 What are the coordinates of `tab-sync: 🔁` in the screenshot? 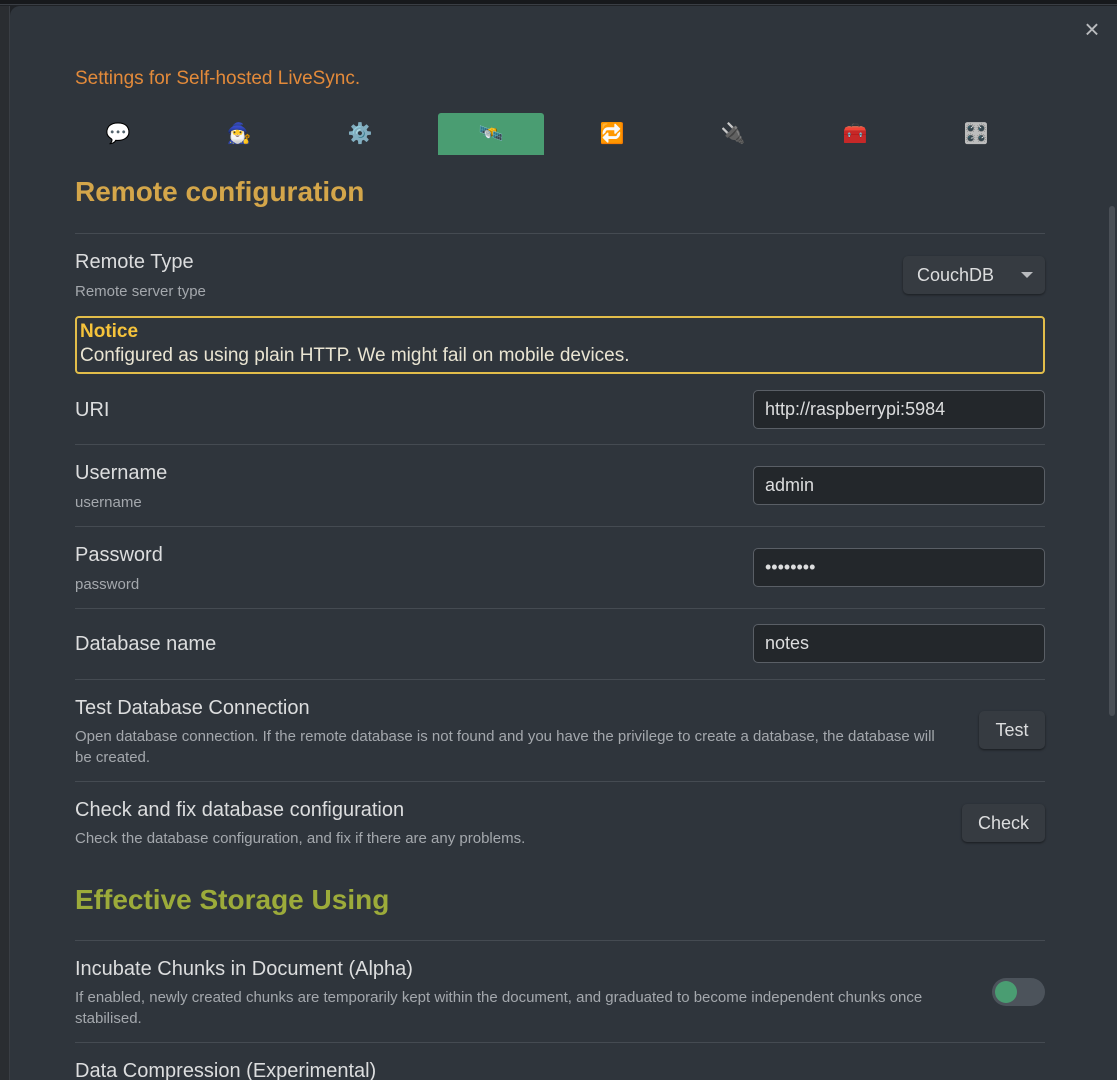 It's located at (612, 134).